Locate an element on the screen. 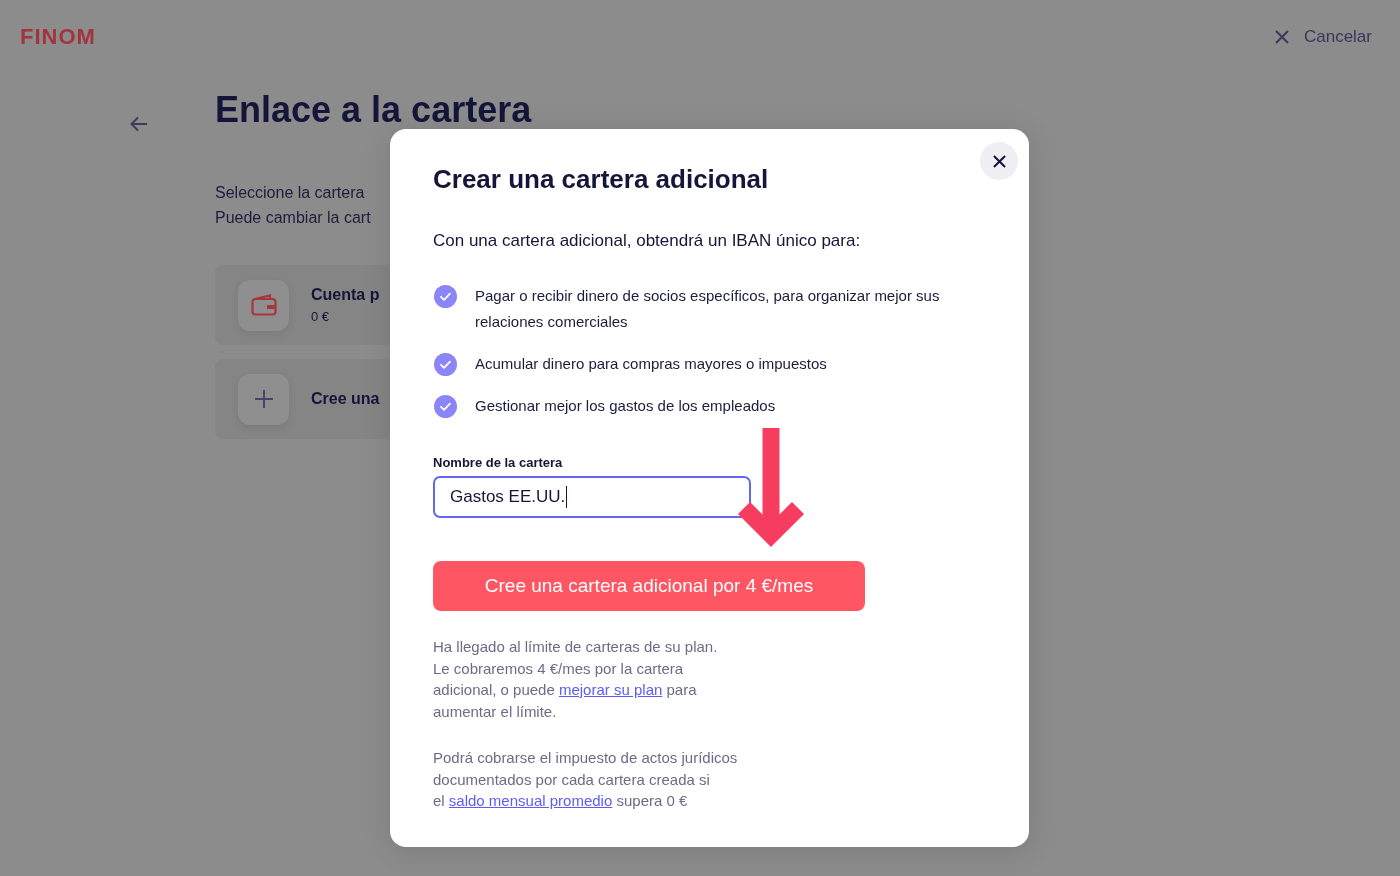 The height and width of the screenshot is (876, 1400). back-button is located at coordinates (139, 124).